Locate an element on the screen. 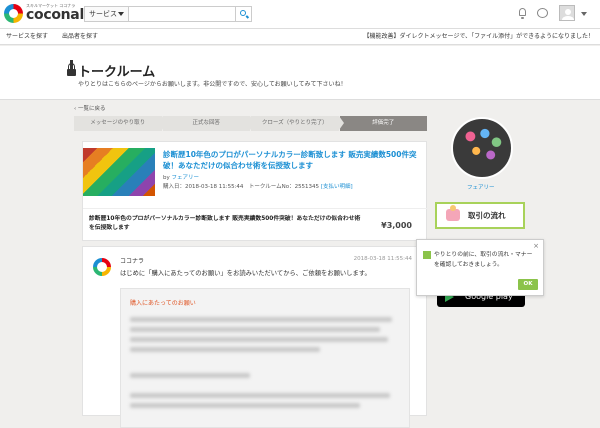 The width and height of the screenshot is (600, 428). back-link-label: 一覧に戻る is located at coordinates (91, 109).